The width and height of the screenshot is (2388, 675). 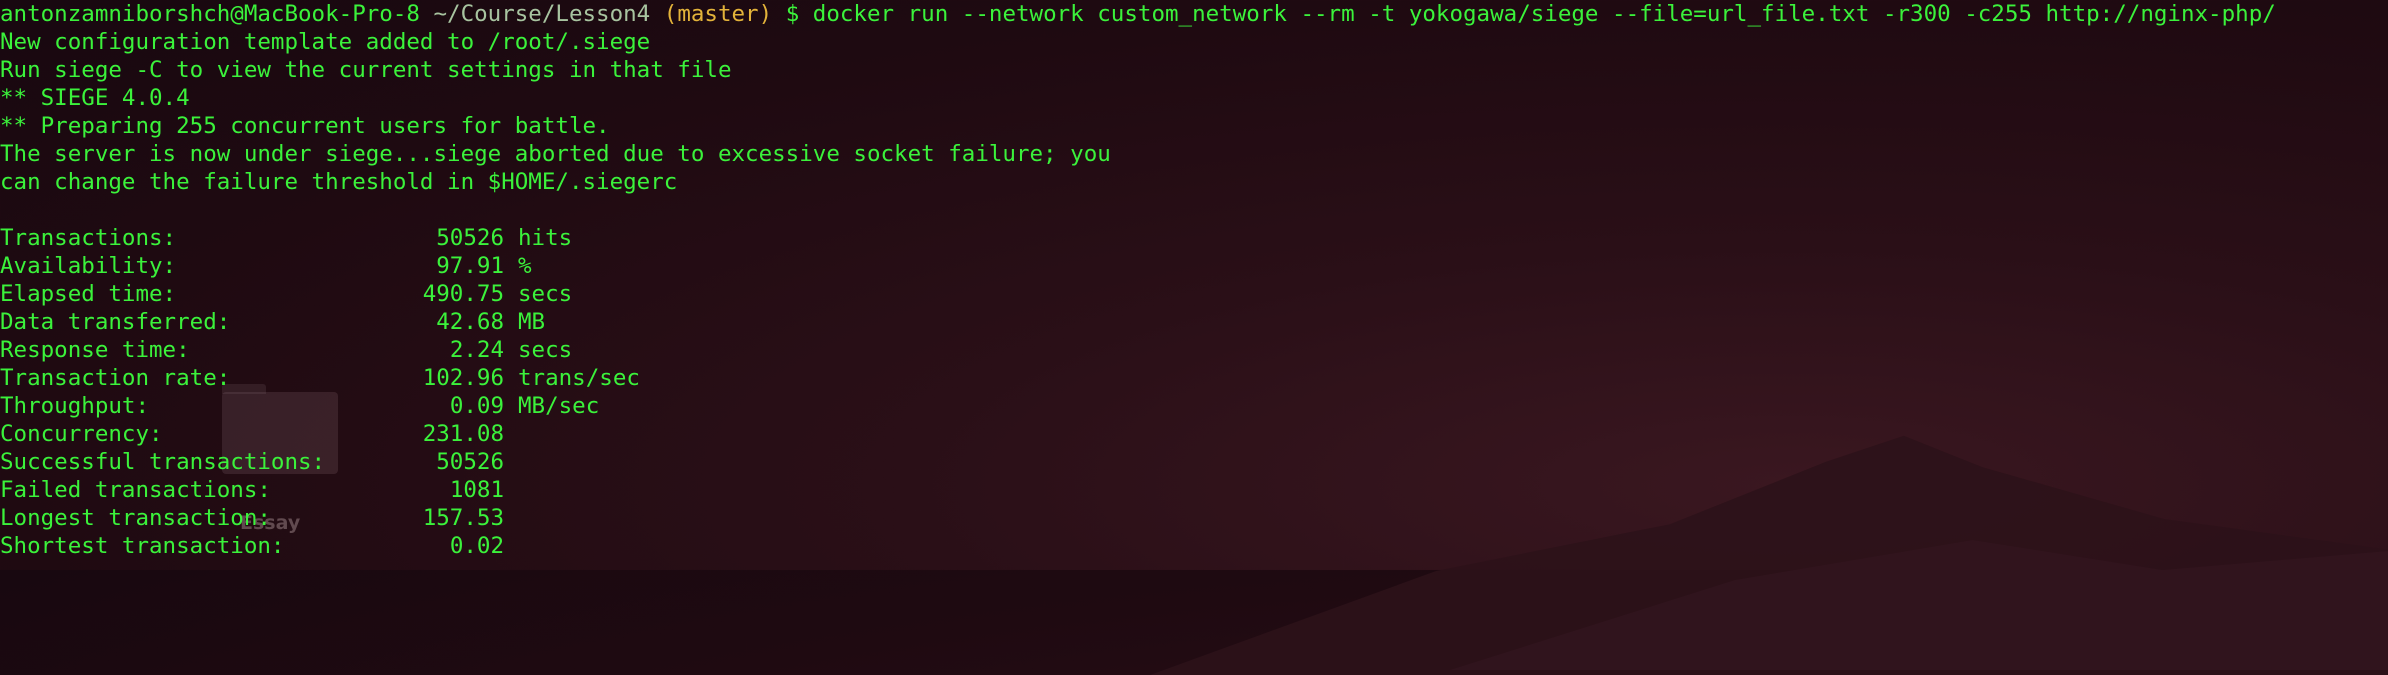 I want to click on stat-value: 231.08, so click(x=463, y=434).